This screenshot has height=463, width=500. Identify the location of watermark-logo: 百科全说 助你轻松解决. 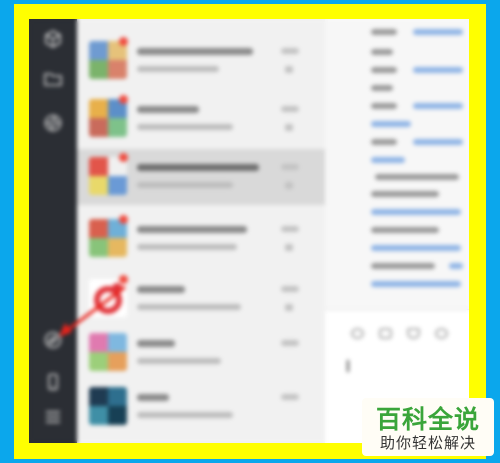
(428, 427).